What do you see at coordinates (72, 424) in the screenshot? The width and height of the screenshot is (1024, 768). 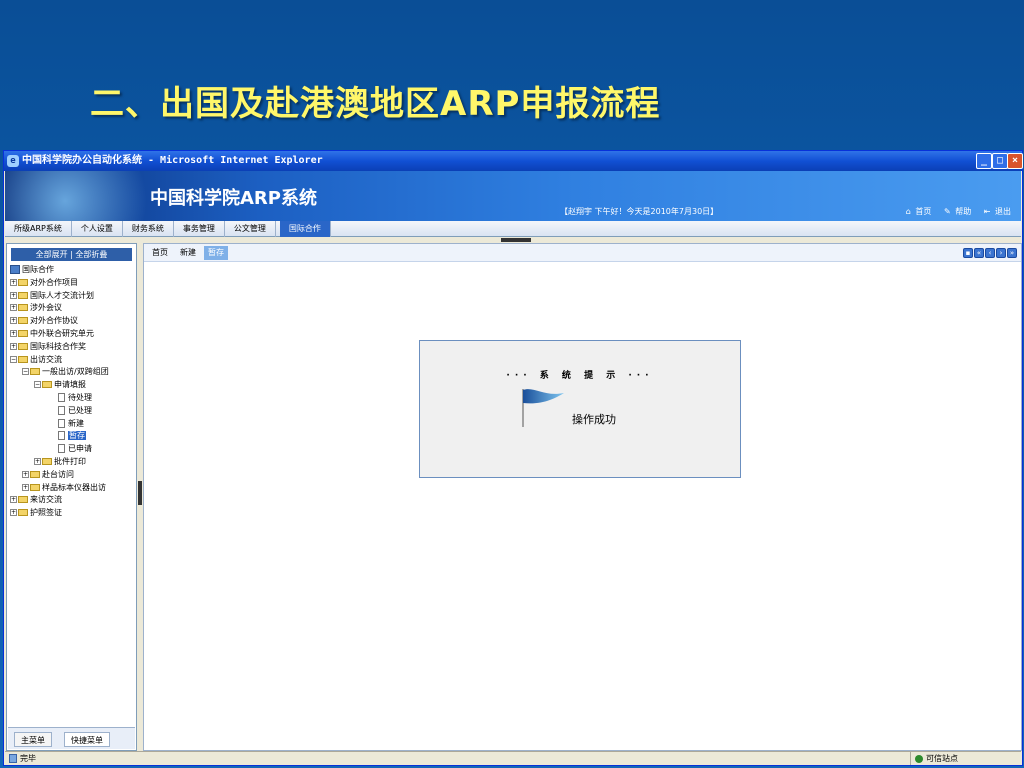 I see `tree-node: 新建` at bounding box center [72, 424].